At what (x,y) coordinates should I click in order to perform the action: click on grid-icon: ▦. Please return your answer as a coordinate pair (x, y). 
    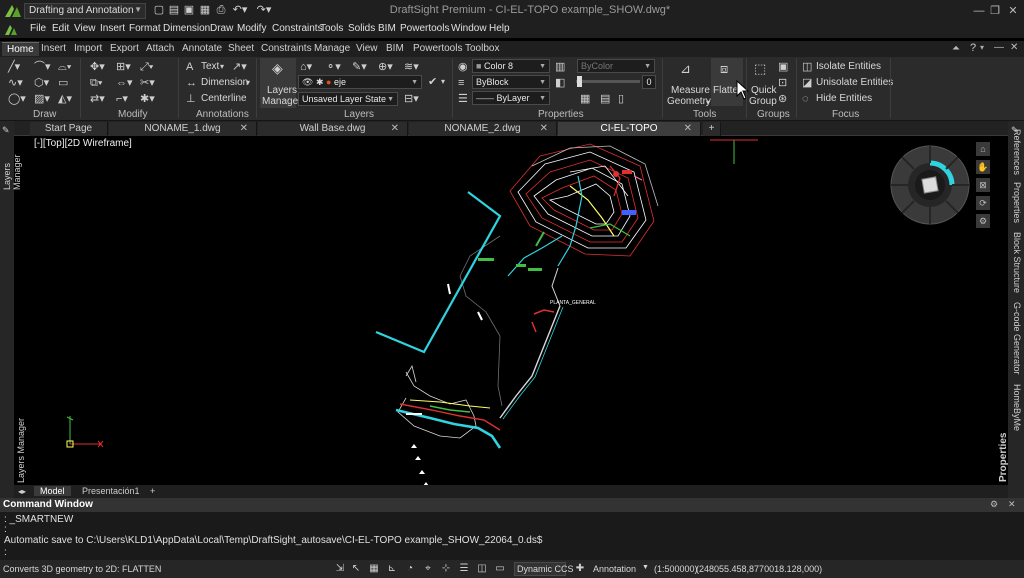
    Looking at the image, I should click on (374, 569).